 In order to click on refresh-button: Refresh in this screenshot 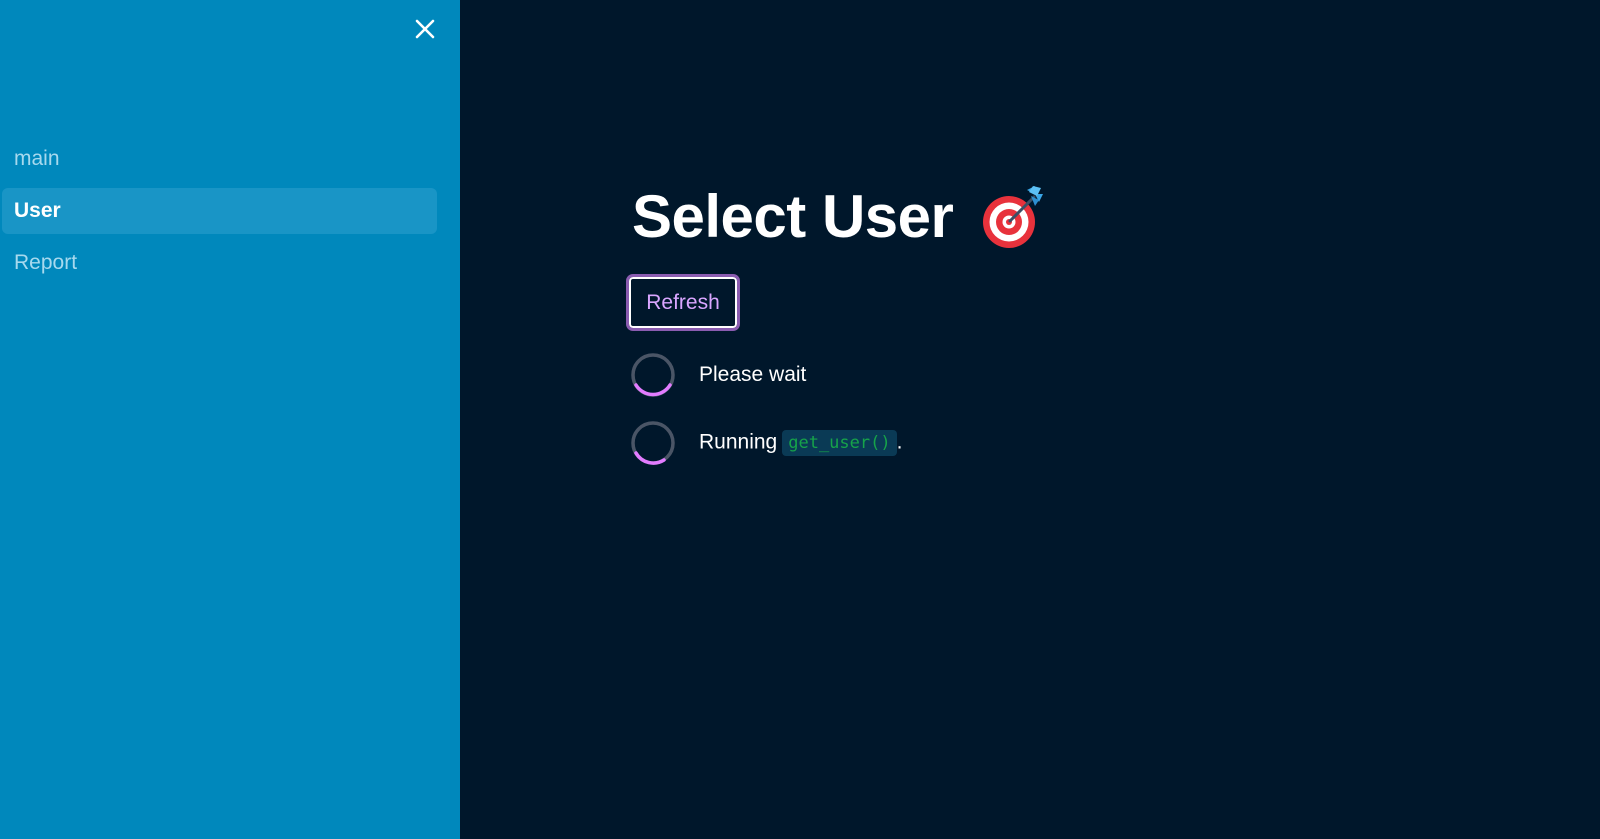, I will do `click(683, 302)`.